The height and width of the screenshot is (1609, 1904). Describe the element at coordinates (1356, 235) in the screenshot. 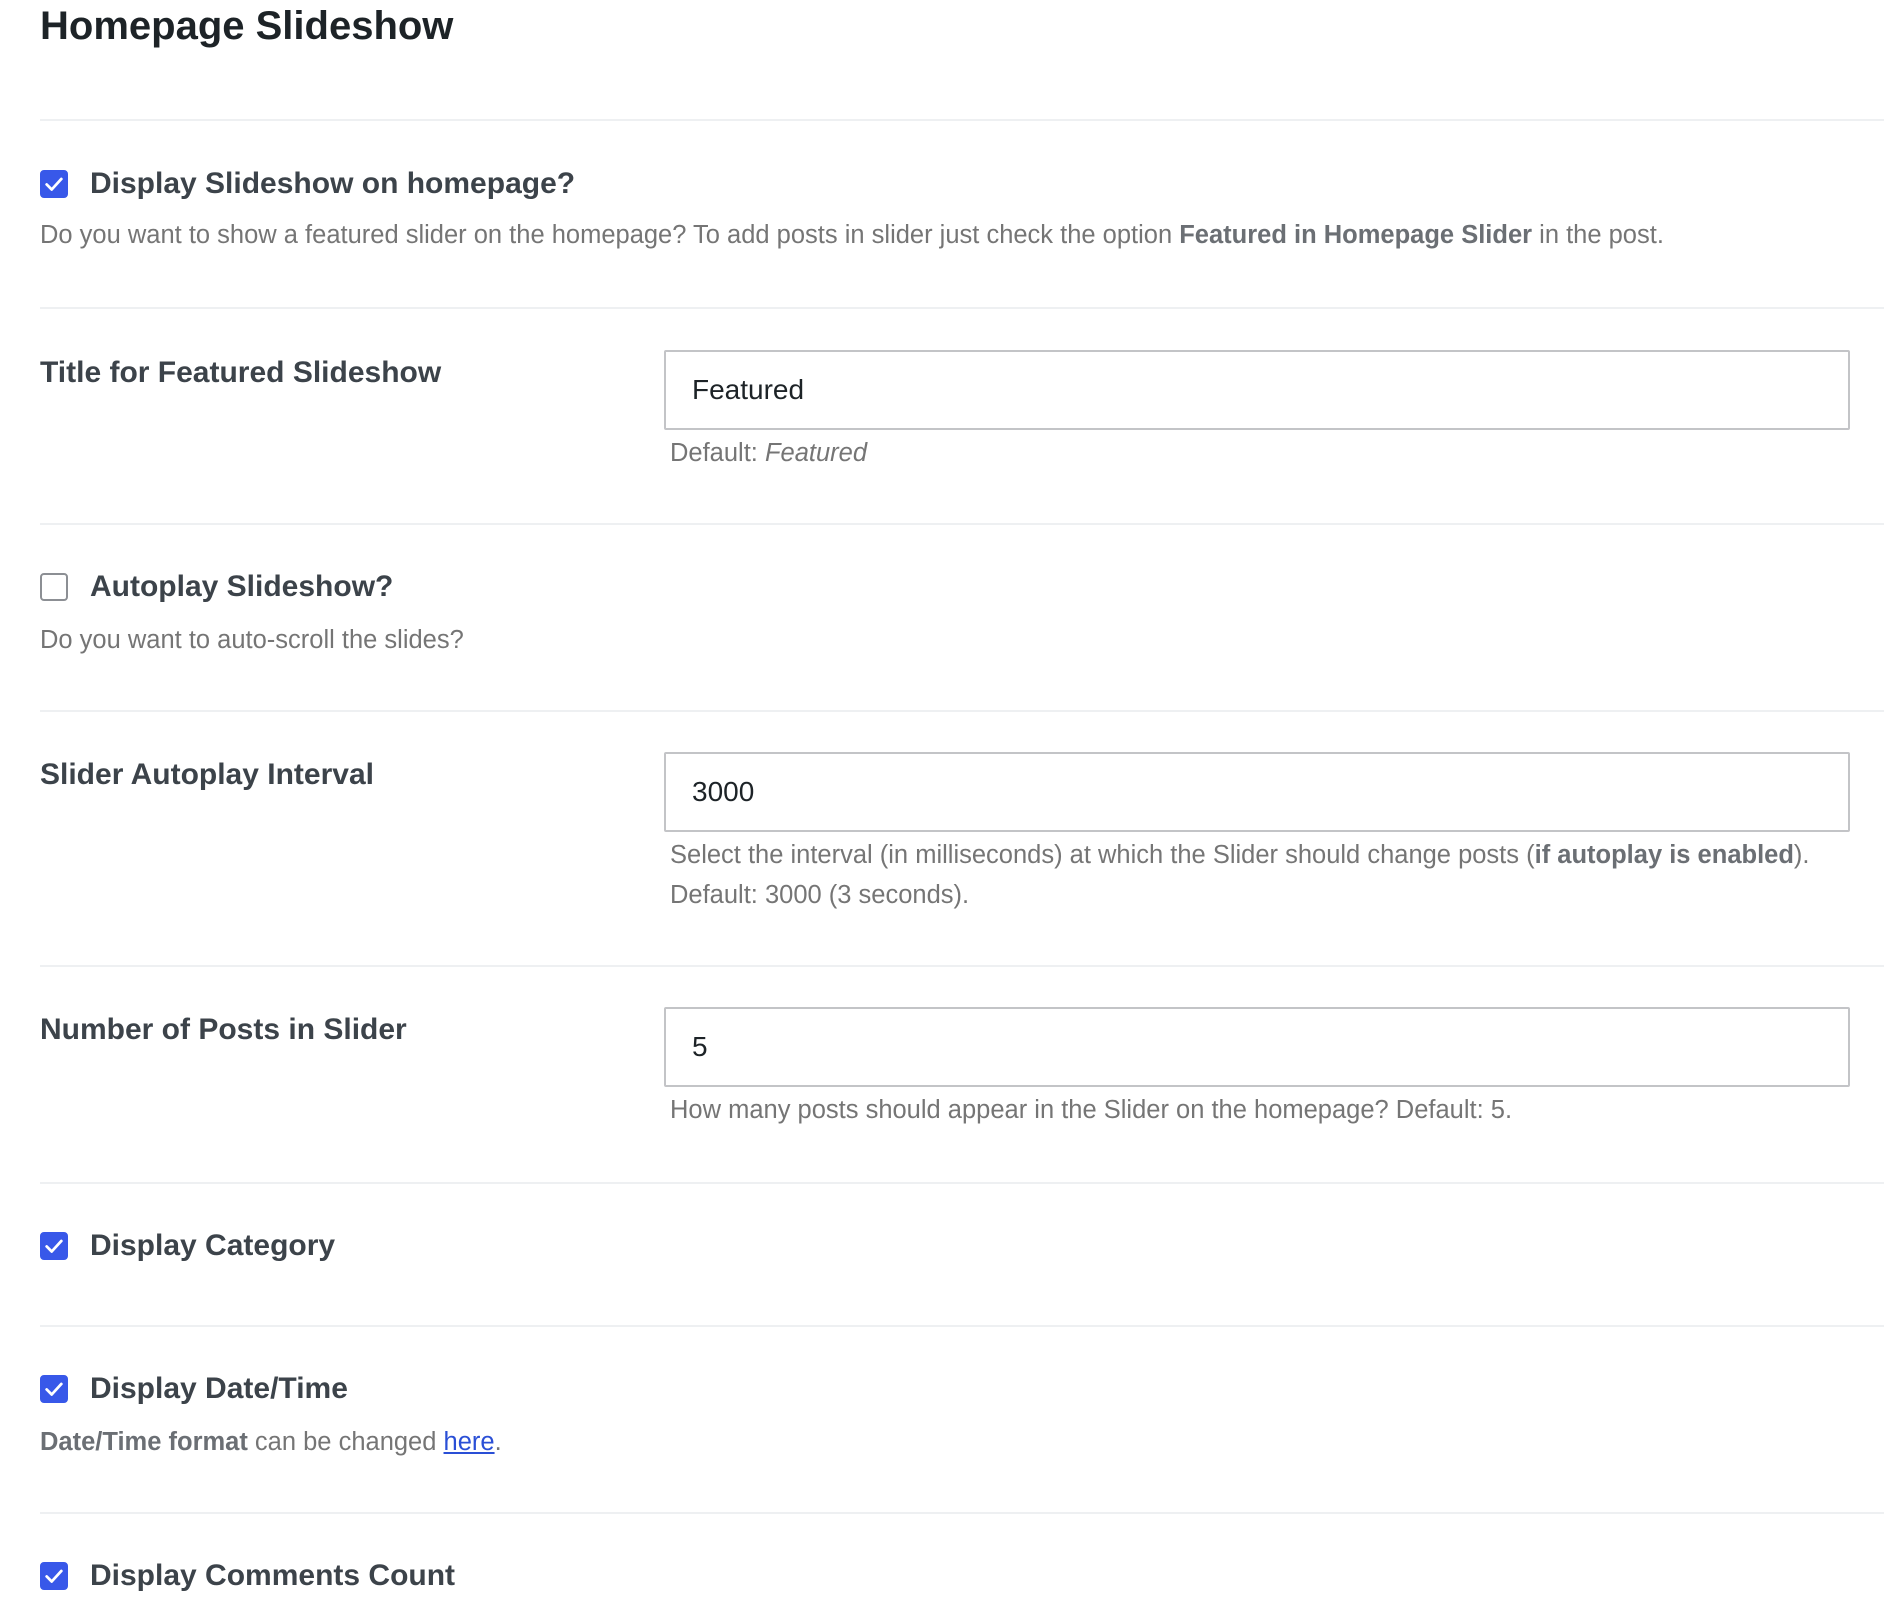

I see `description-emphasis: Featured in Homepage Slider` at that location.